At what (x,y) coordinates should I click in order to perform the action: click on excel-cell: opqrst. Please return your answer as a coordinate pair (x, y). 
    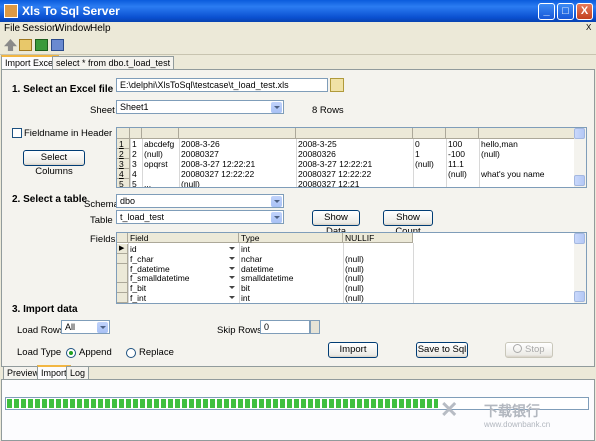
    Looking at the image, I should click on (161, 164).